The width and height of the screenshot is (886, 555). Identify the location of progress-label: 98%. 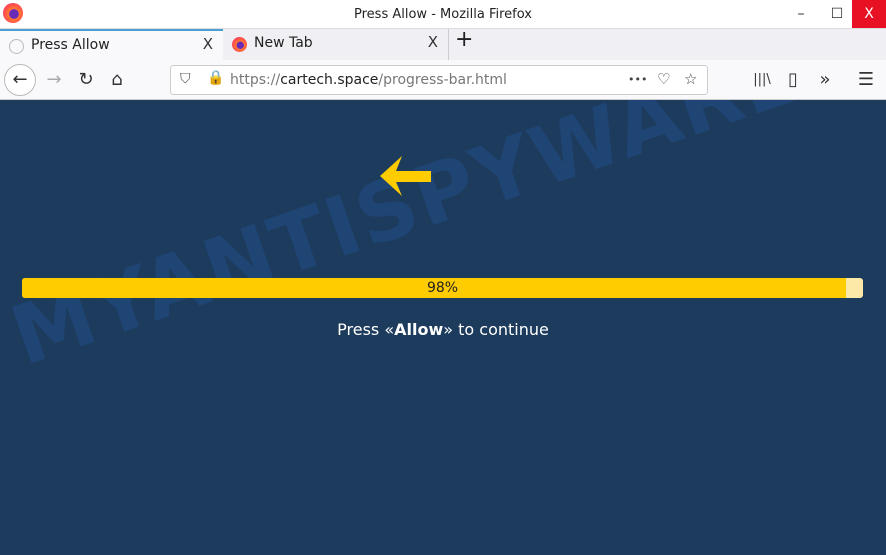
(442, 288).